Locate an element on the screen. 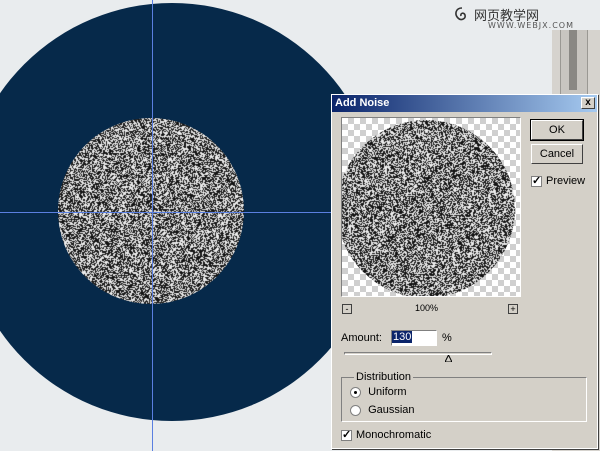 This screenshot has height=451, width=600. dialog-titlebar: Add Noise x is located at coordinates (464, 103).